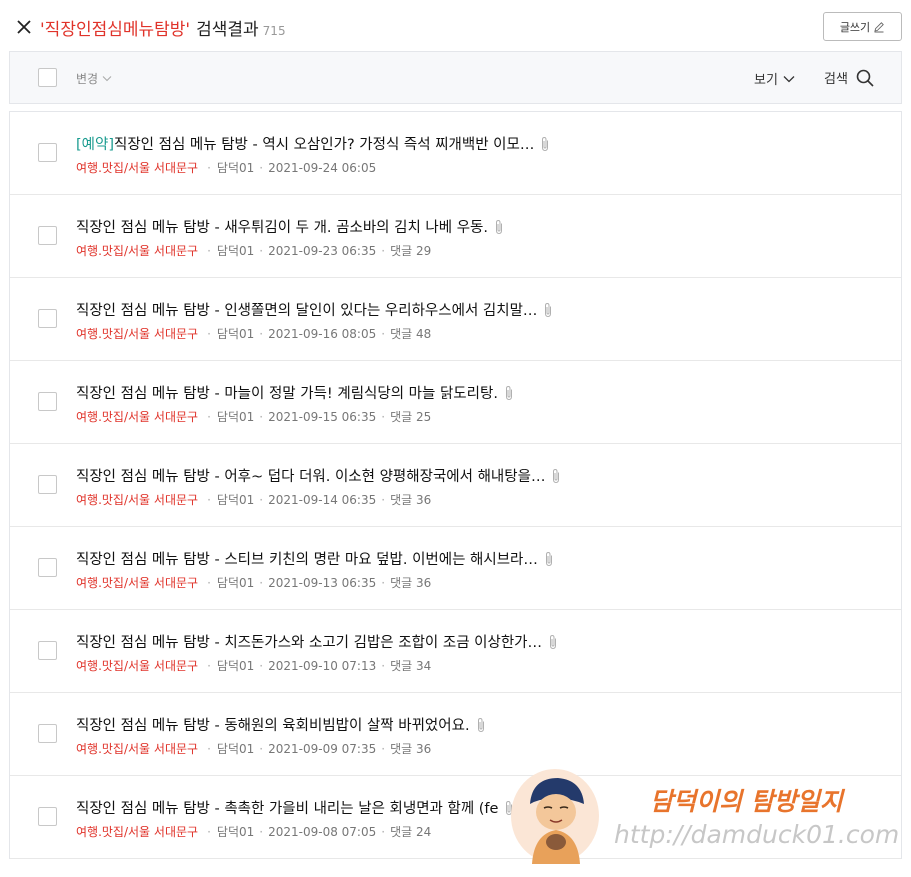  I want to click on change-label: 변경, so click(87, 79).